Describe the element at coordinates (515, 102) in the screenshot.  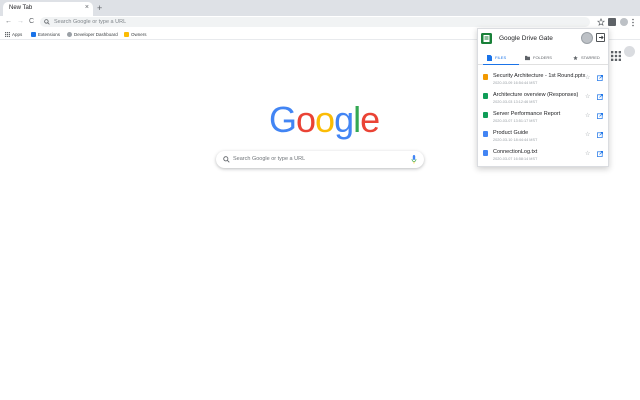
I see `file-date: 2020-03-03 13:12:46 MST` at that location.